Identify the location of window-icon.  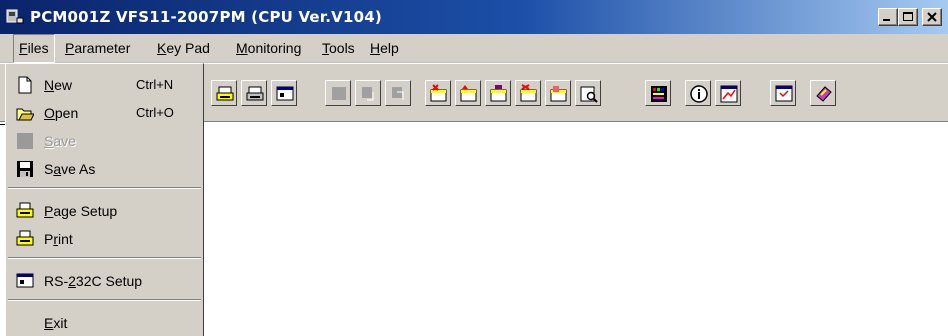
(784, 93).